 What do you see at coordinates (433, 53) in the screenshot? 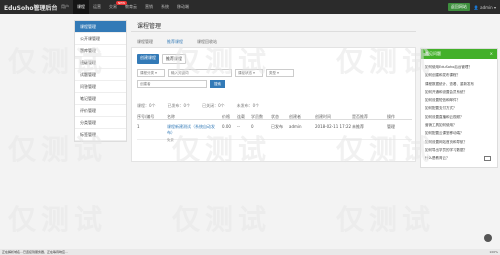
I see `help-title: 常见问题` at bounding box center [433, 53].